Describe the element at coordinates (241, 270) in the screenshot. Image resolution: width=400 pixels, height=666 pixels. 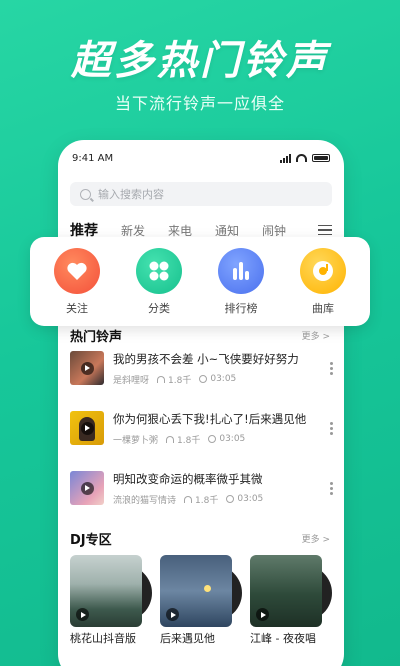
I see `bar-chart-icon` at that location.